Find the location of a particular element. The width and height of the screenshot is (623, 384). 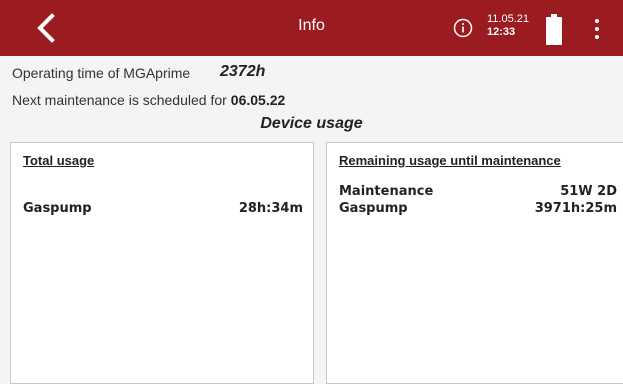

page-title: Info is located at coordinates (311, 25).